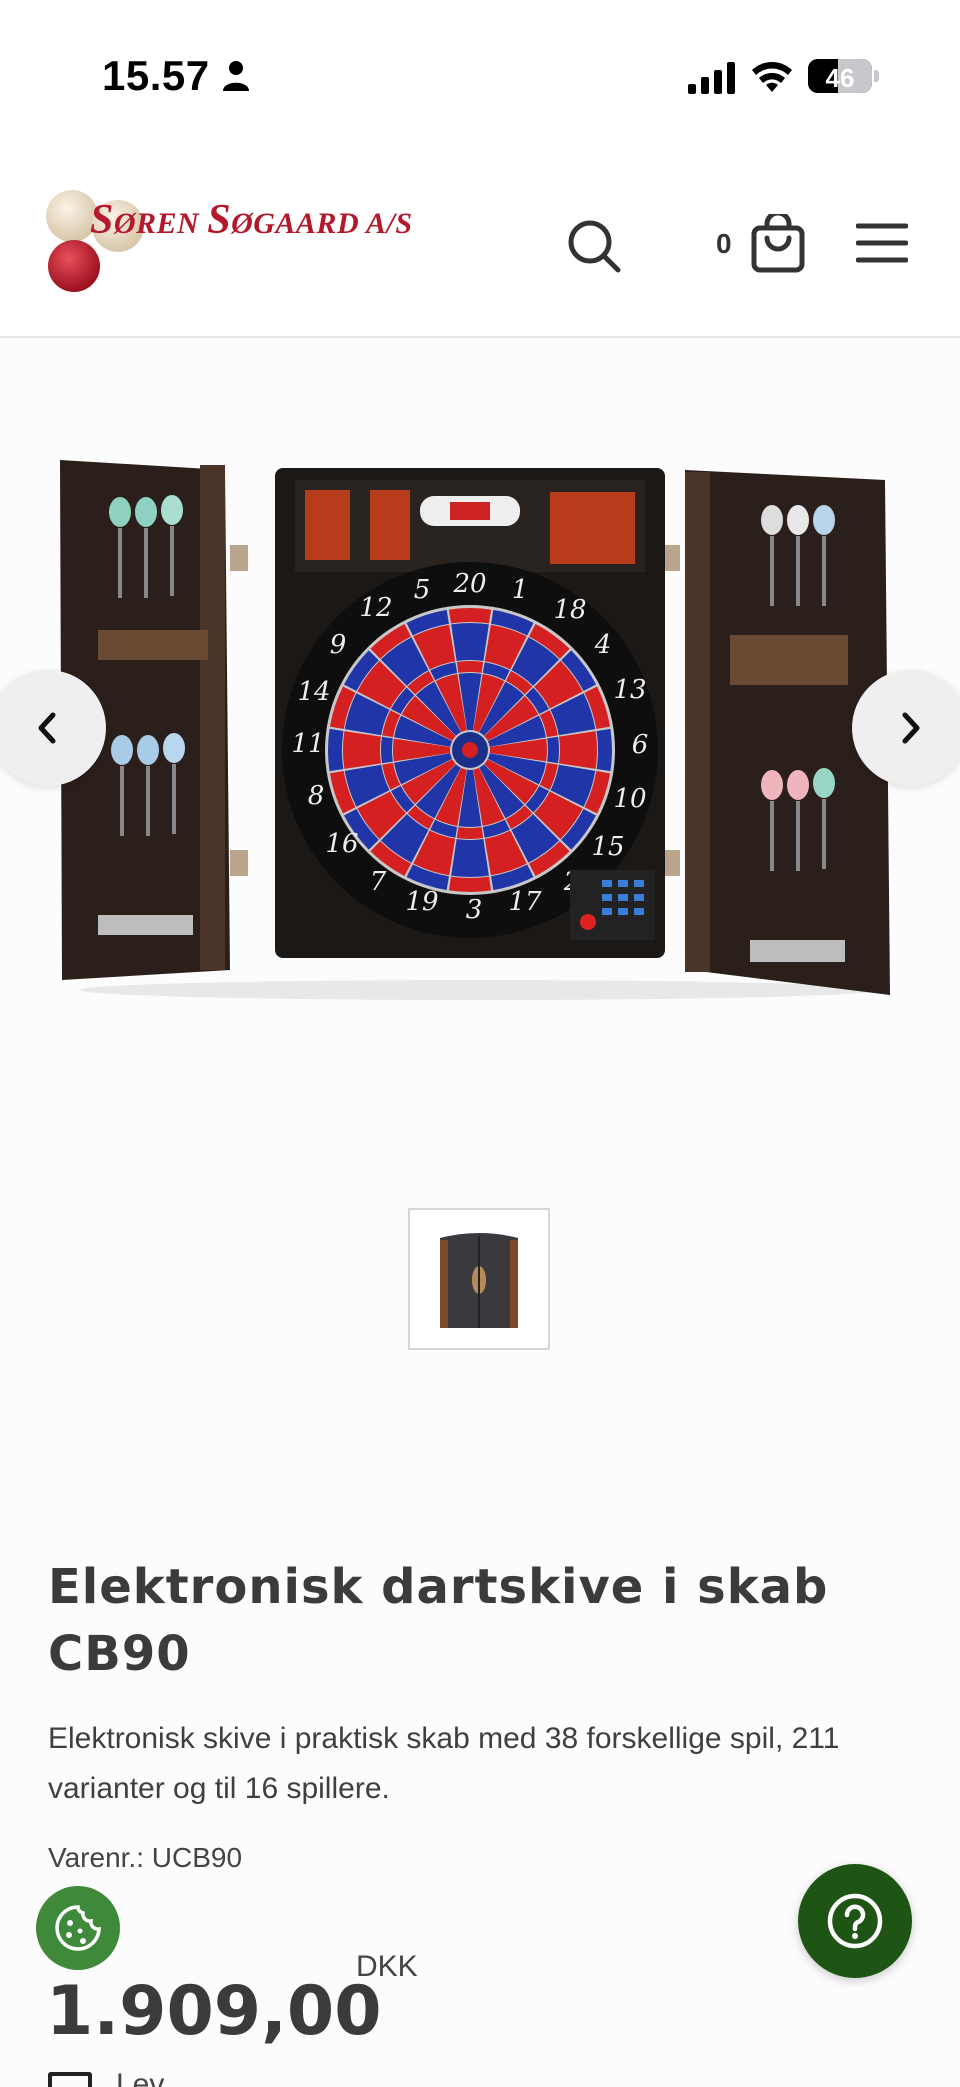 The height and width of the screenshot is (2087, 960). What do you see at coordinates (480, 239) in the screenshot?
I see `site-header: SØREN SØGAARD A/S 0` at bounding box center [480, 239].